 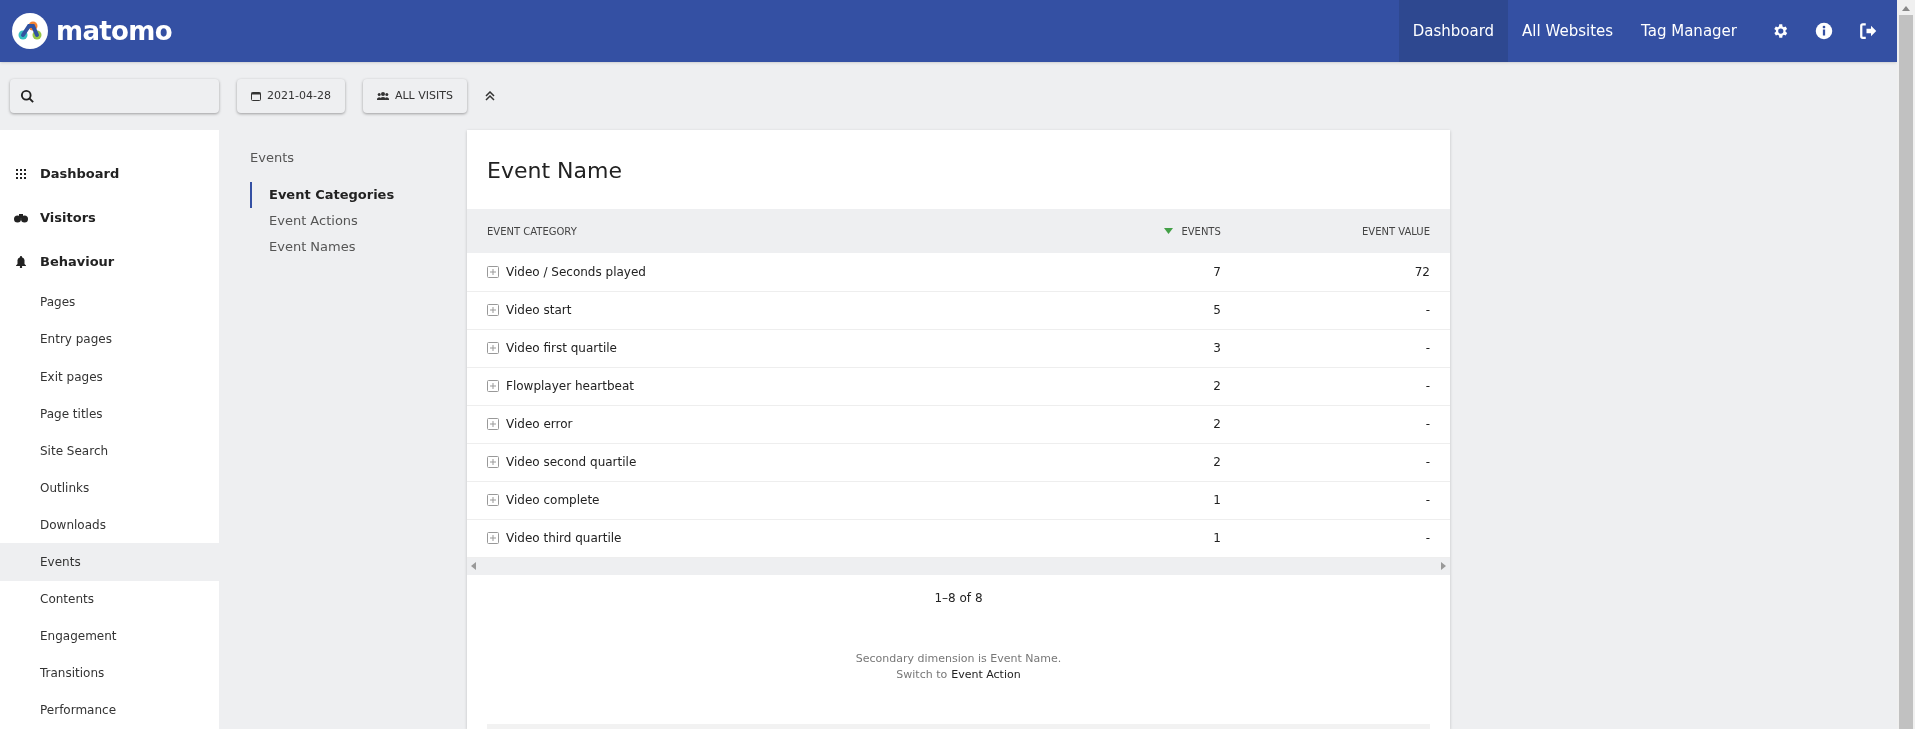 What do you see at coordinates (109, 562) in the screenshot?
I see `sidebar-item: Events` at bounding box center [109, 562].